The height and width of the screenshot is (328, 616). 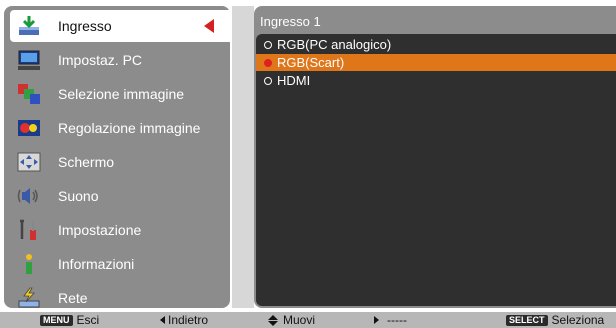 What do you see at coordinates (29, 60) in the screenshot?
I see `pc-monitor-icon` at bounding box center [29, 60].